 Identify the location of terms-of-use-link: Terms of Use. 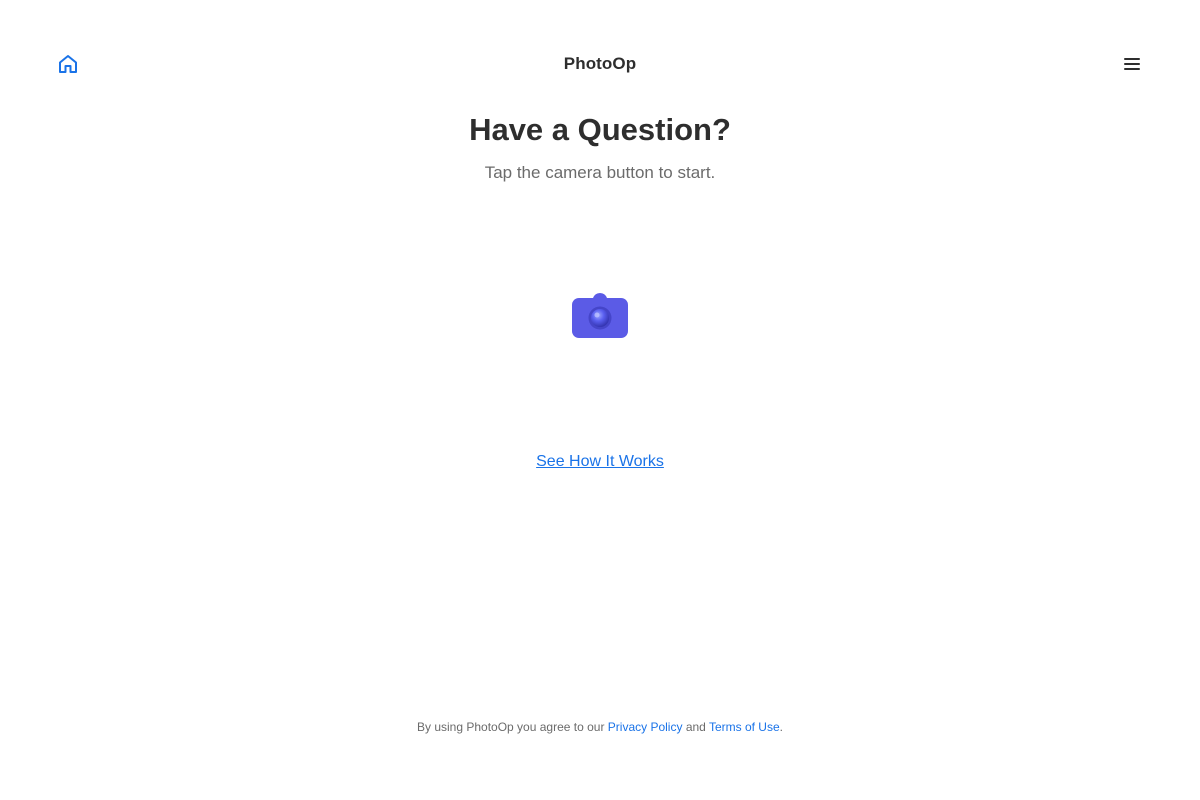
(744, 727).